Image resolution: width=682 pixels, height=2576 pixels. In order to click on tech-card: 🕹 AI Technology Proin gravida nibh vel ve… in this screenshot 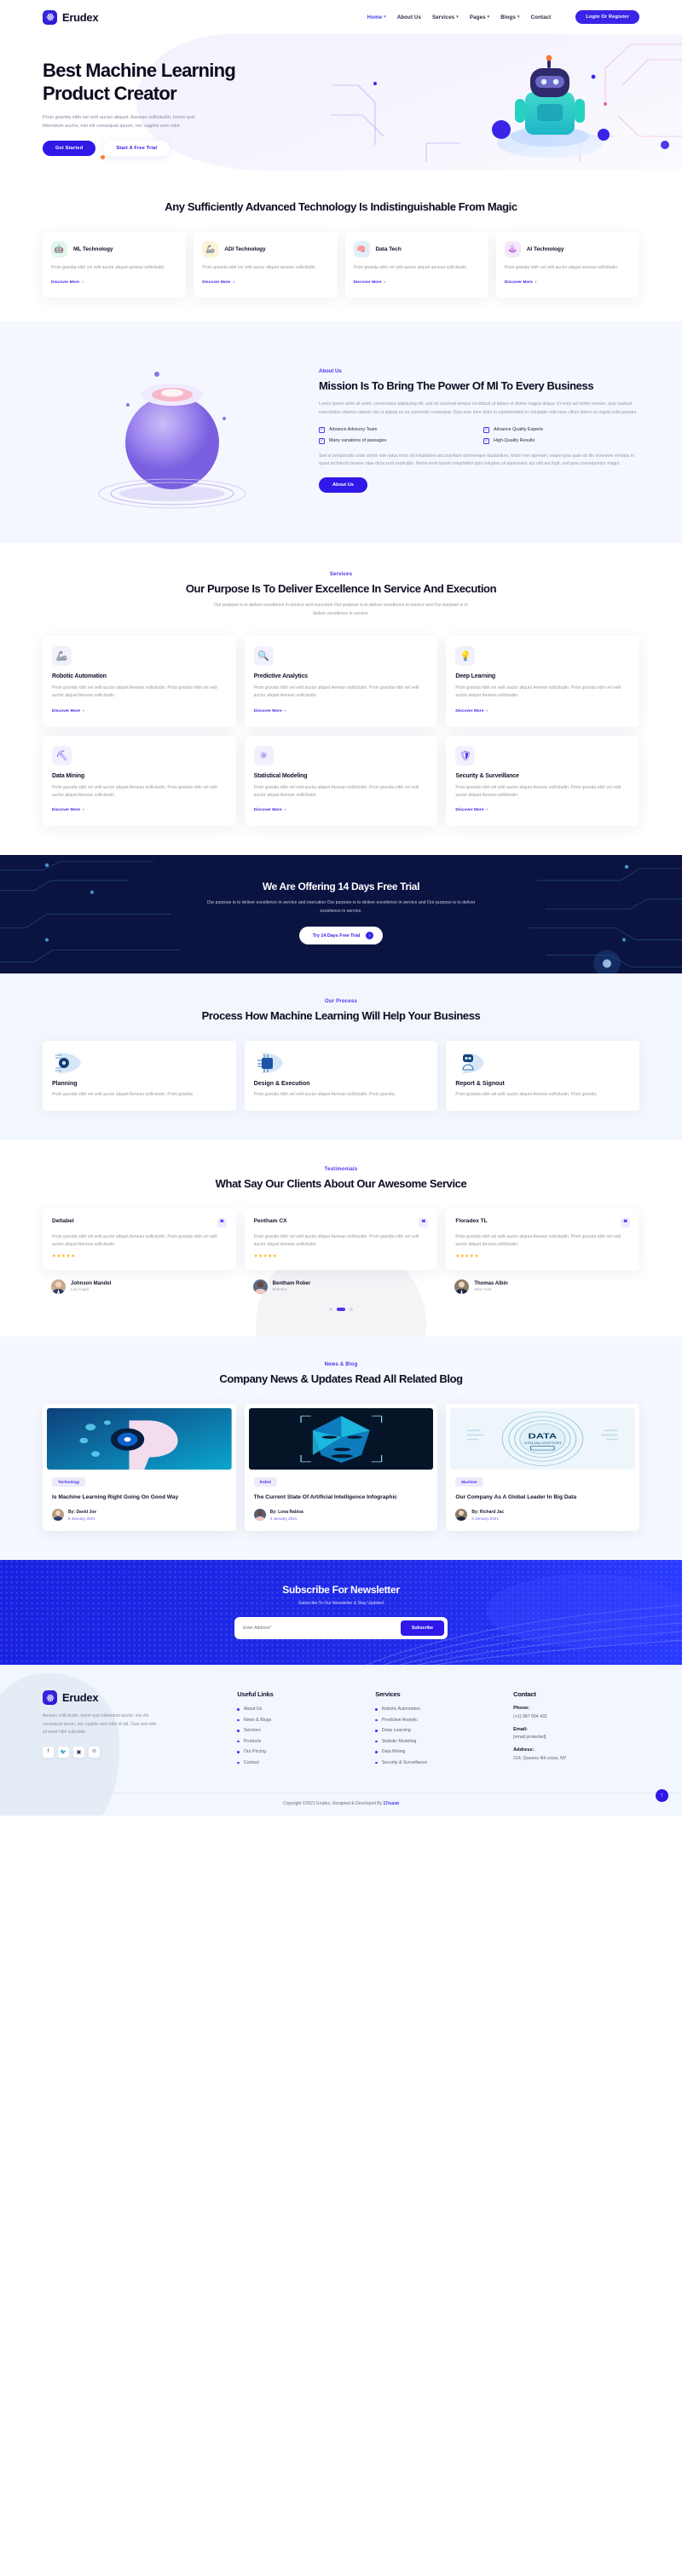, I will do `click(567, 264)`.